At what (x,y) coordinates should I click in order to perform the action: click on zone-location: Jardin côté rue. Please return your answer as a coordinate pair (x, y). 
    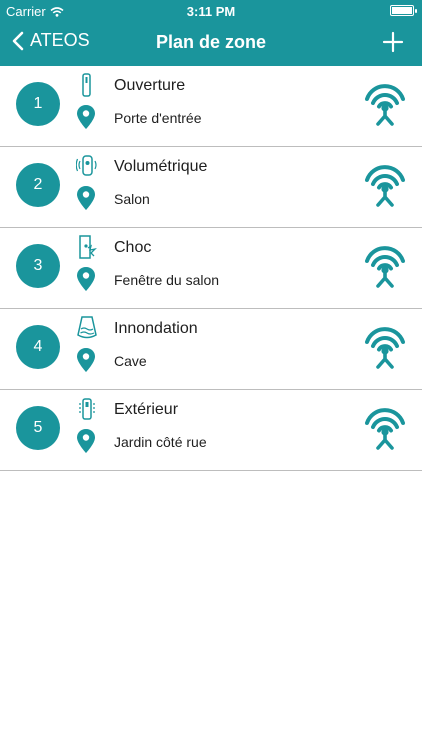
    Looking at the image, I should click on (160, 442).